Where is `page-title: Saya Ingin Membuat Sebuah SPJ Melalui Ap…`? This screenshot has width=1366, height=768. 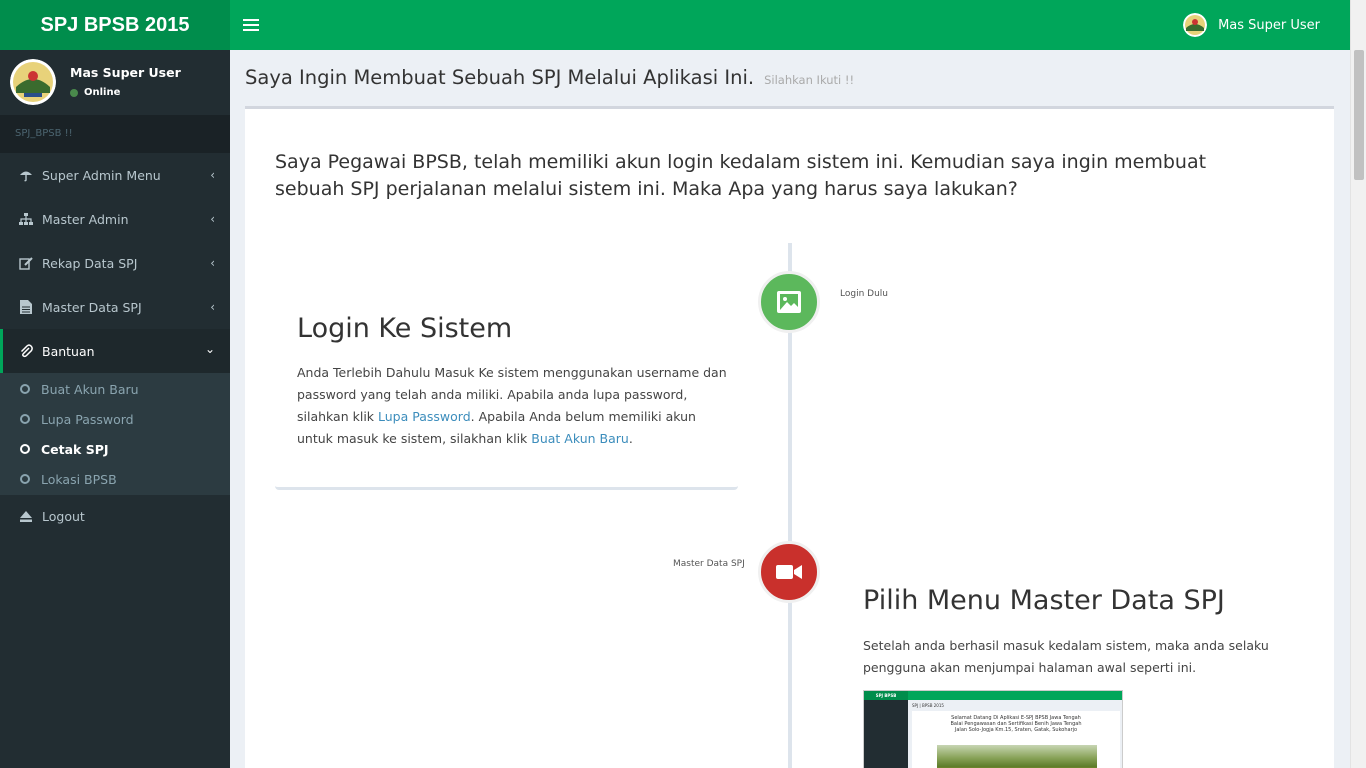 page-title: Saya Ingin Membuat Sebuah SPJ Melalui Ap… is located at coordinates (500, 77).